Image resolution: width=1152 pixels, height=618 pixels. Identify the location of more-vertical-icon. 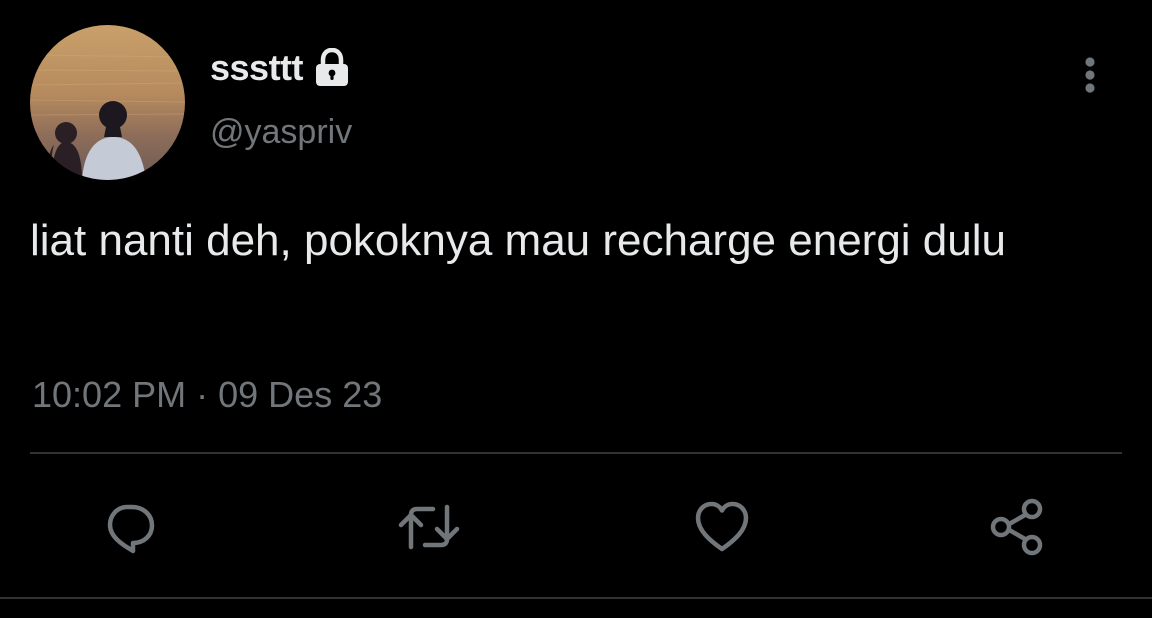
(1090, 75).